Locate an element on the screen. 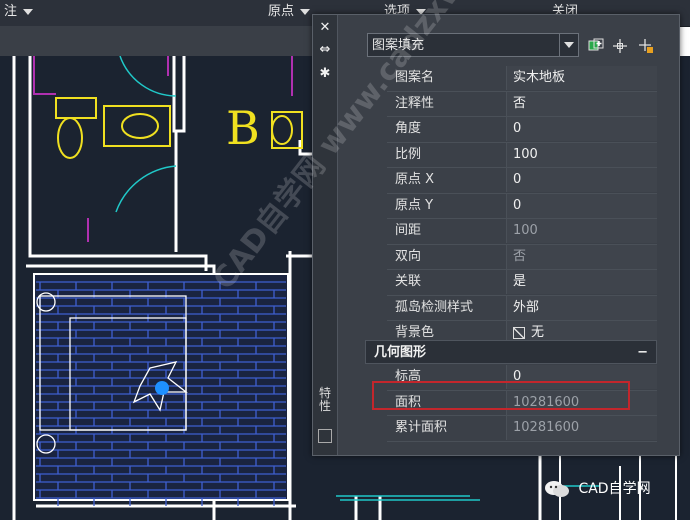  property-row: 累计面积 10281600 is located at coordinates (522, 429).